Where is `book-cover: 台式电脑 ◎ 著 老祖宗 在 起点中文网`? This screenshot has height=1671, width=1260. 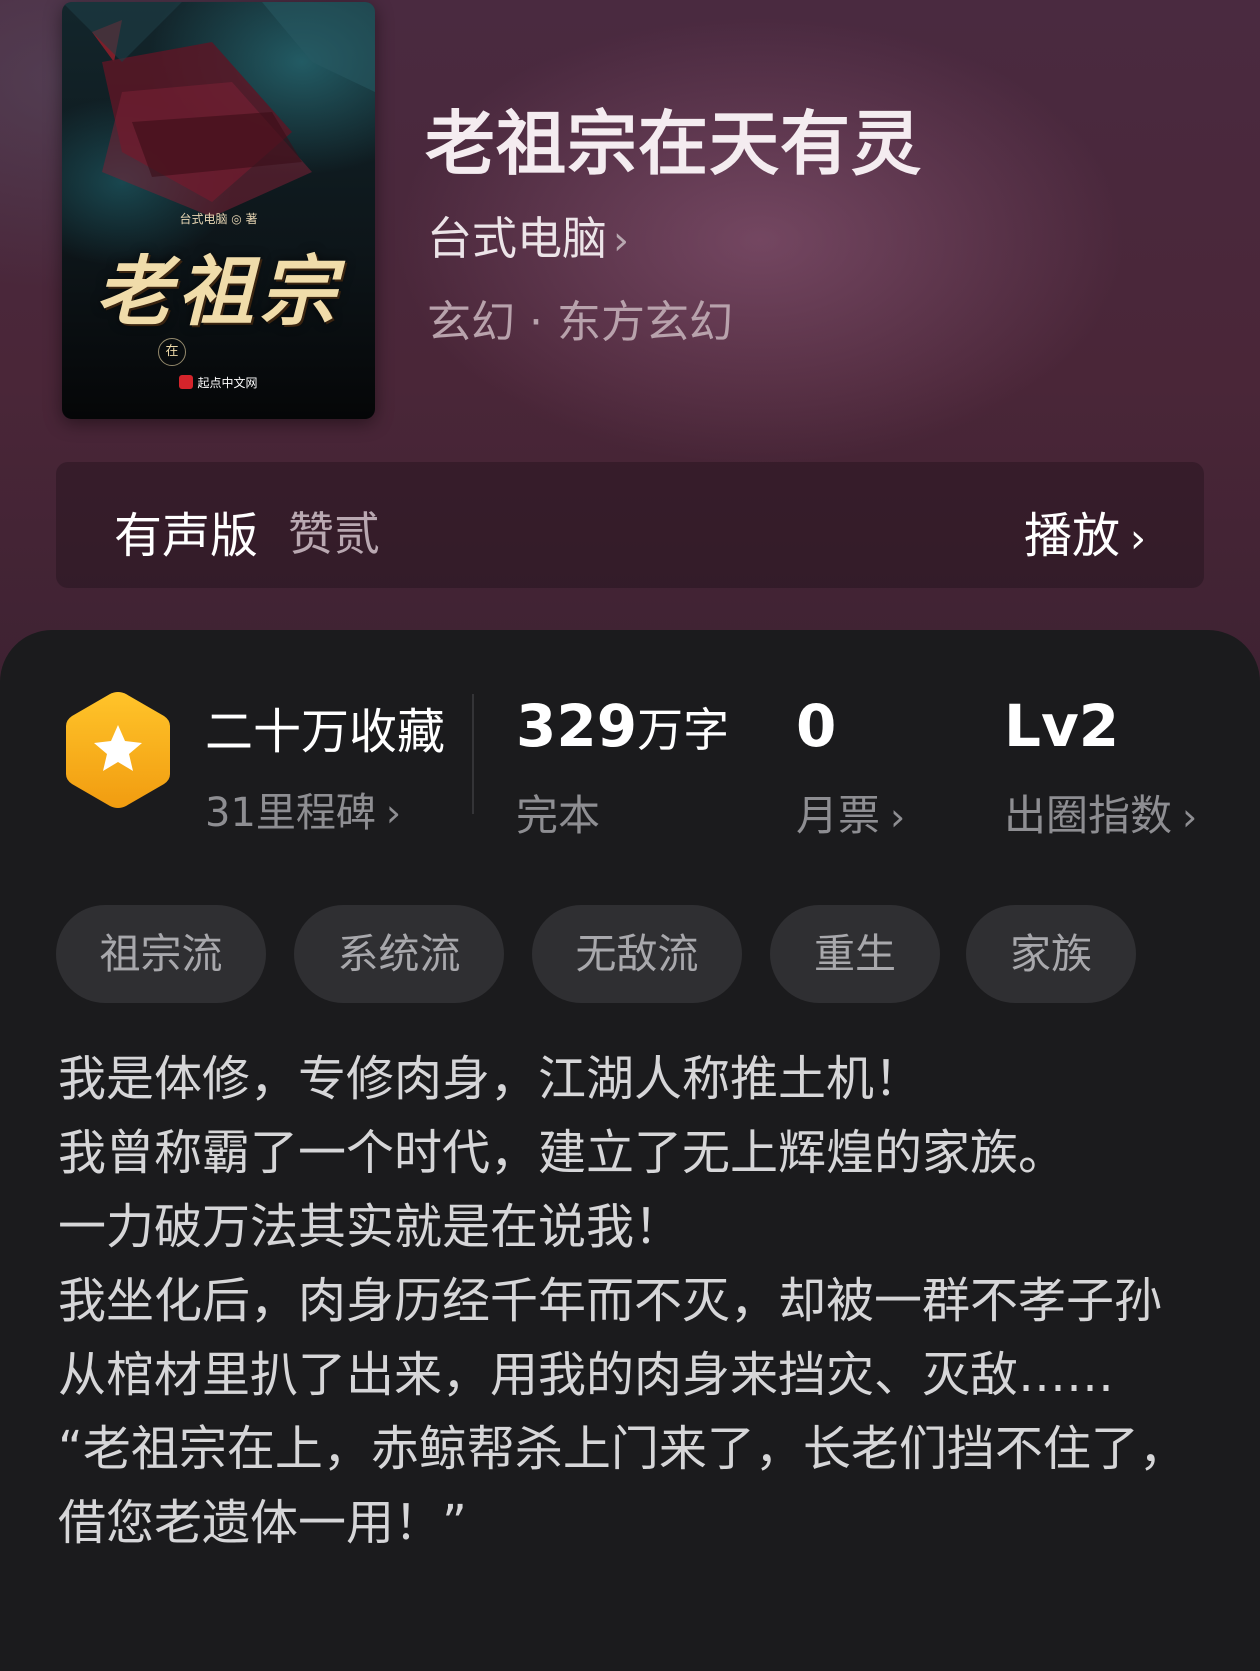
book-cover: 台式电脑 ◎ 著 老祖宗 在 起点中文网 is located at coordinates (218, 210).